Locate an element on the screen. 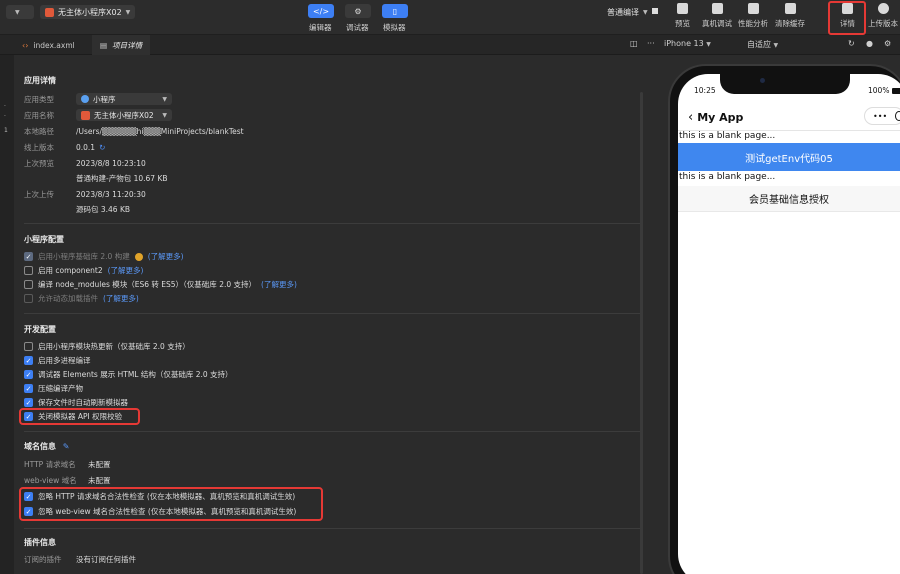 Image resolution: width=900 pixels, height=574 pixels. preview-button: 预览 is located at coordinates (682, 16).